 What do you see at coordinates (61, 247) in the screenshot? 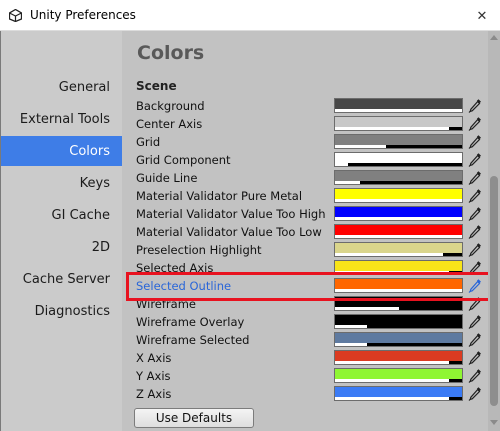
I see `sidebar-item-2d: 2D` at bounding box center [61, 247].